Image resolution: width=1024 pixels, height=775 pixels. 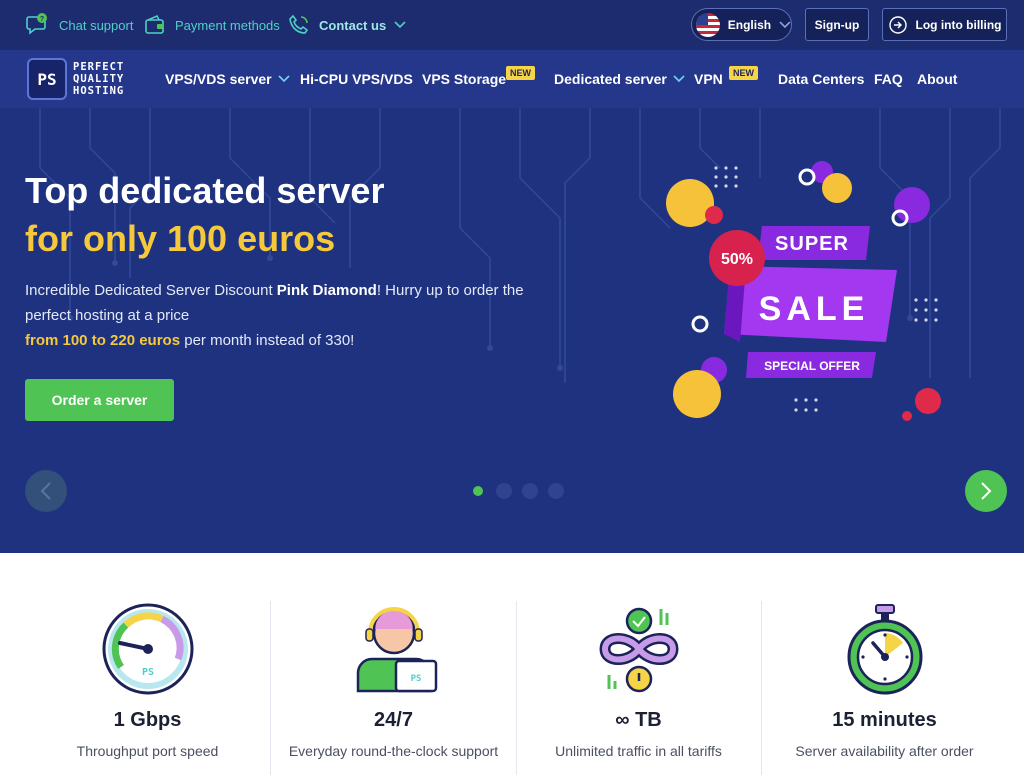 I want to click on feature-title: 15 minutes, so click(x=884, y=720).